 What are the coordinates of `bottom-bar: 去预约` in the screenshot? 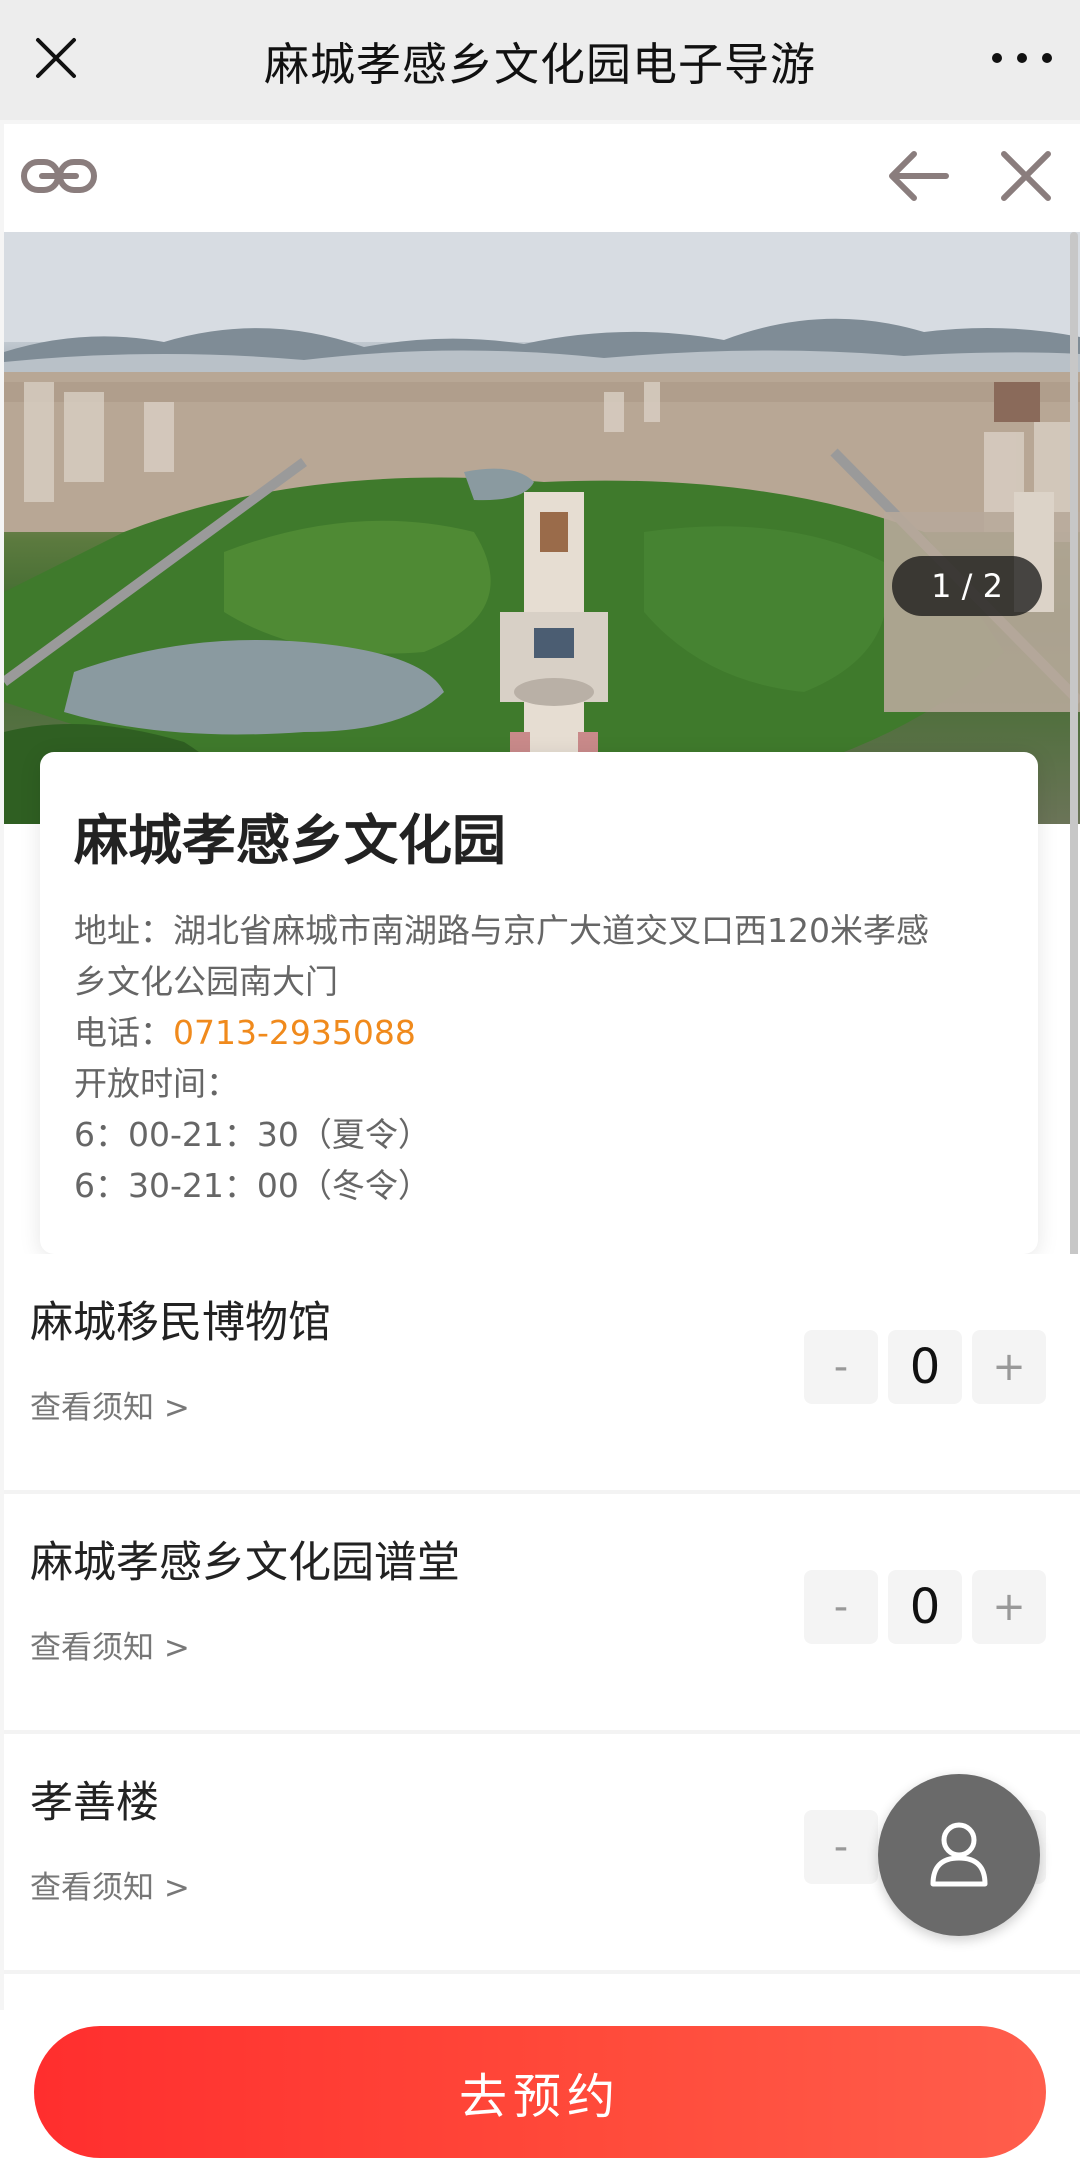 It's located at (540, 2090).